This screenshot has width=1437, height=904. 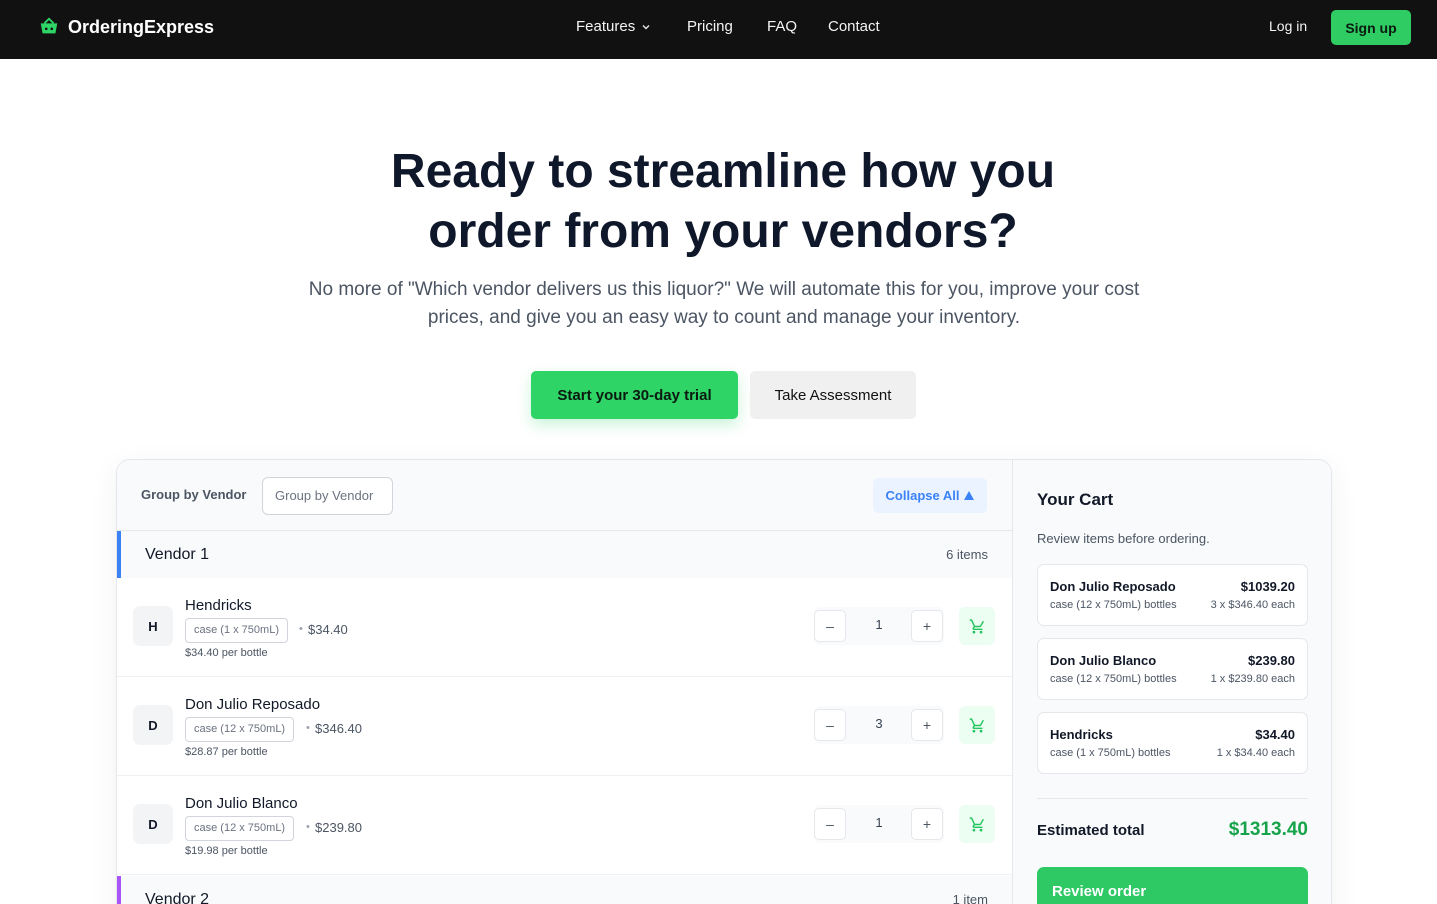 I want to click on collapse-all-label: Collapse All, so click(x=922, y=495).